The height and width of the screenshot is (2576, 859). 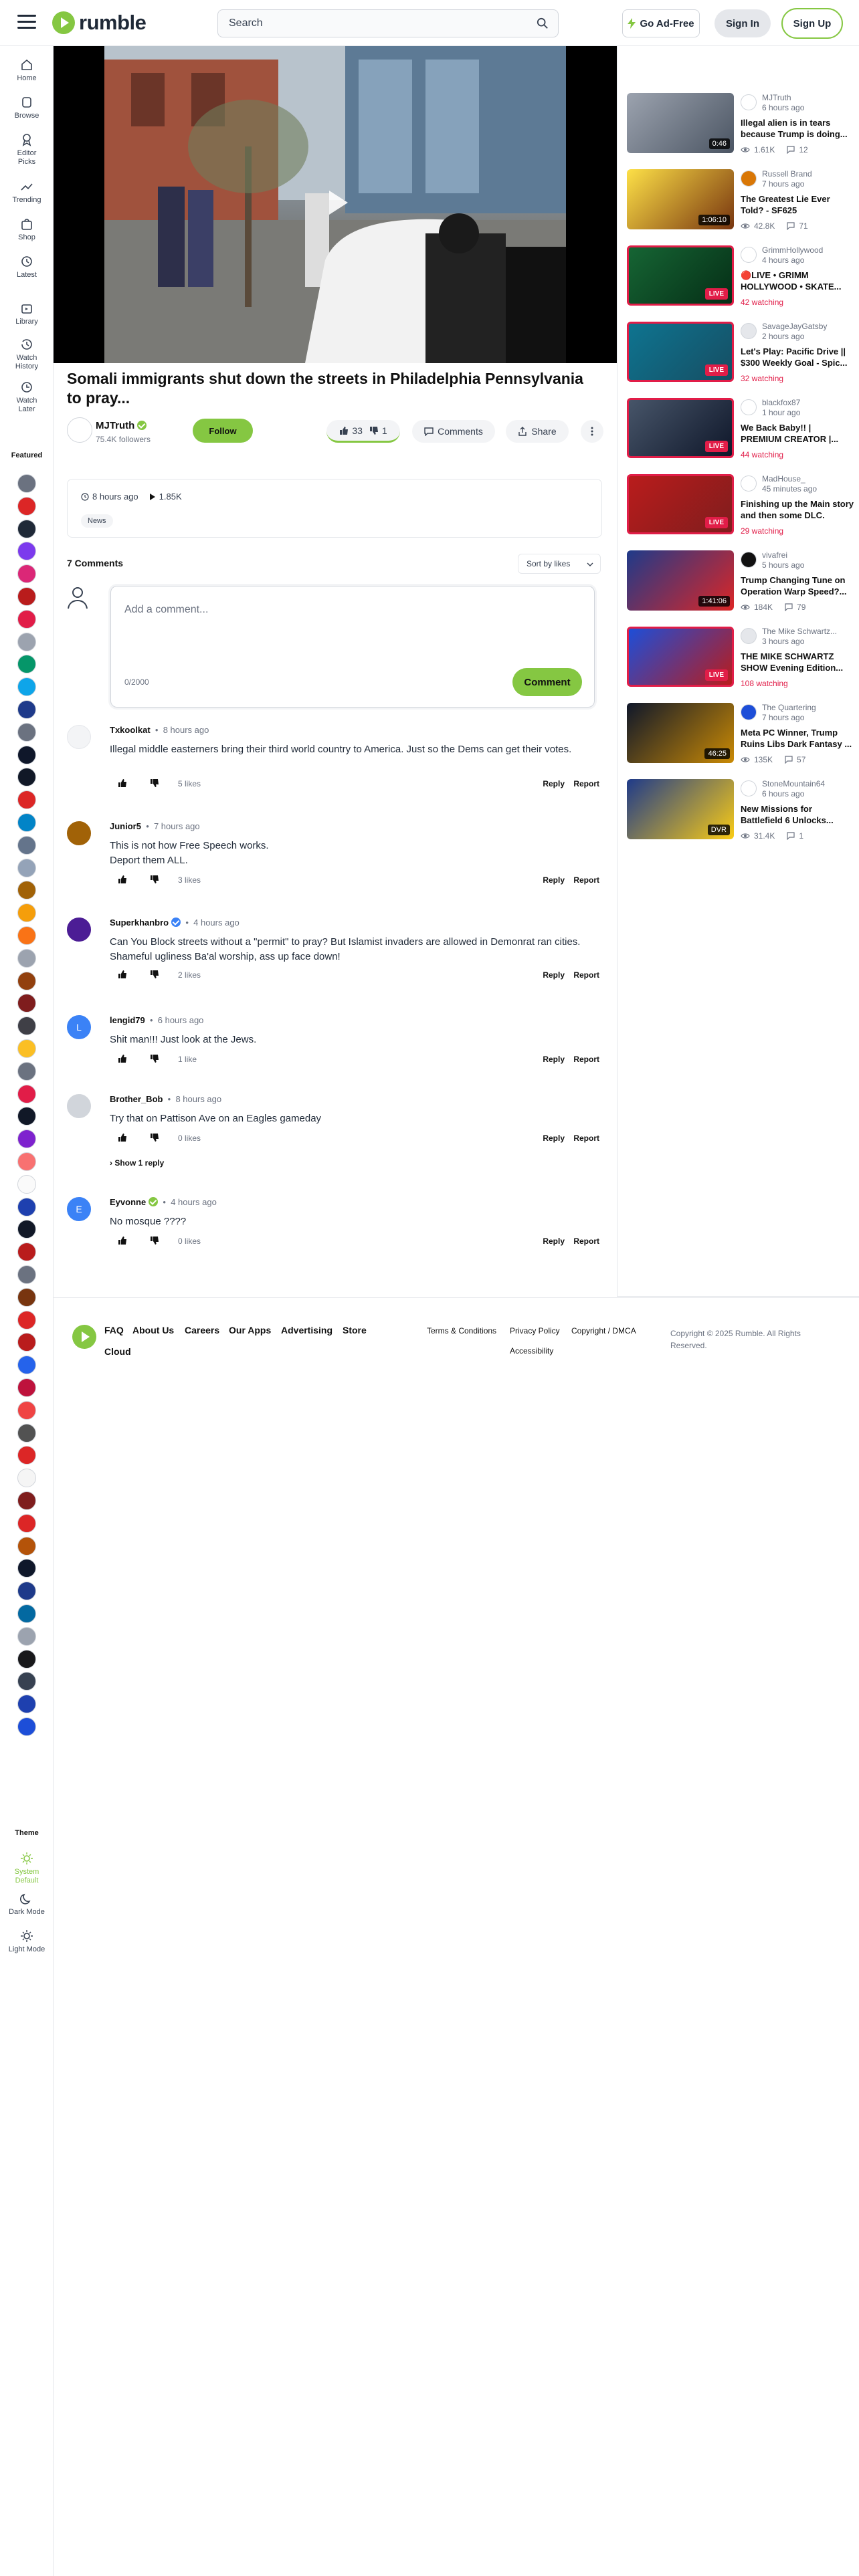 I want to click on nav-home: Home, so click(x=27, y=70).